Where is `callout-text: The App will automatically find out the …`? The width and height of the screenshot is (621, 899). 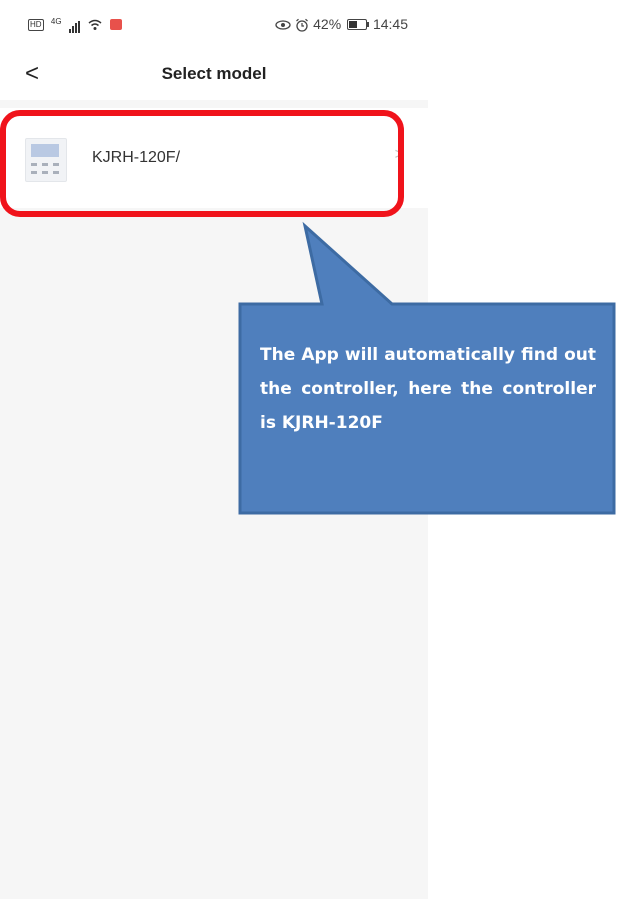
callout-text: The App will automatically find out the … is located at coordinates (428, 389).